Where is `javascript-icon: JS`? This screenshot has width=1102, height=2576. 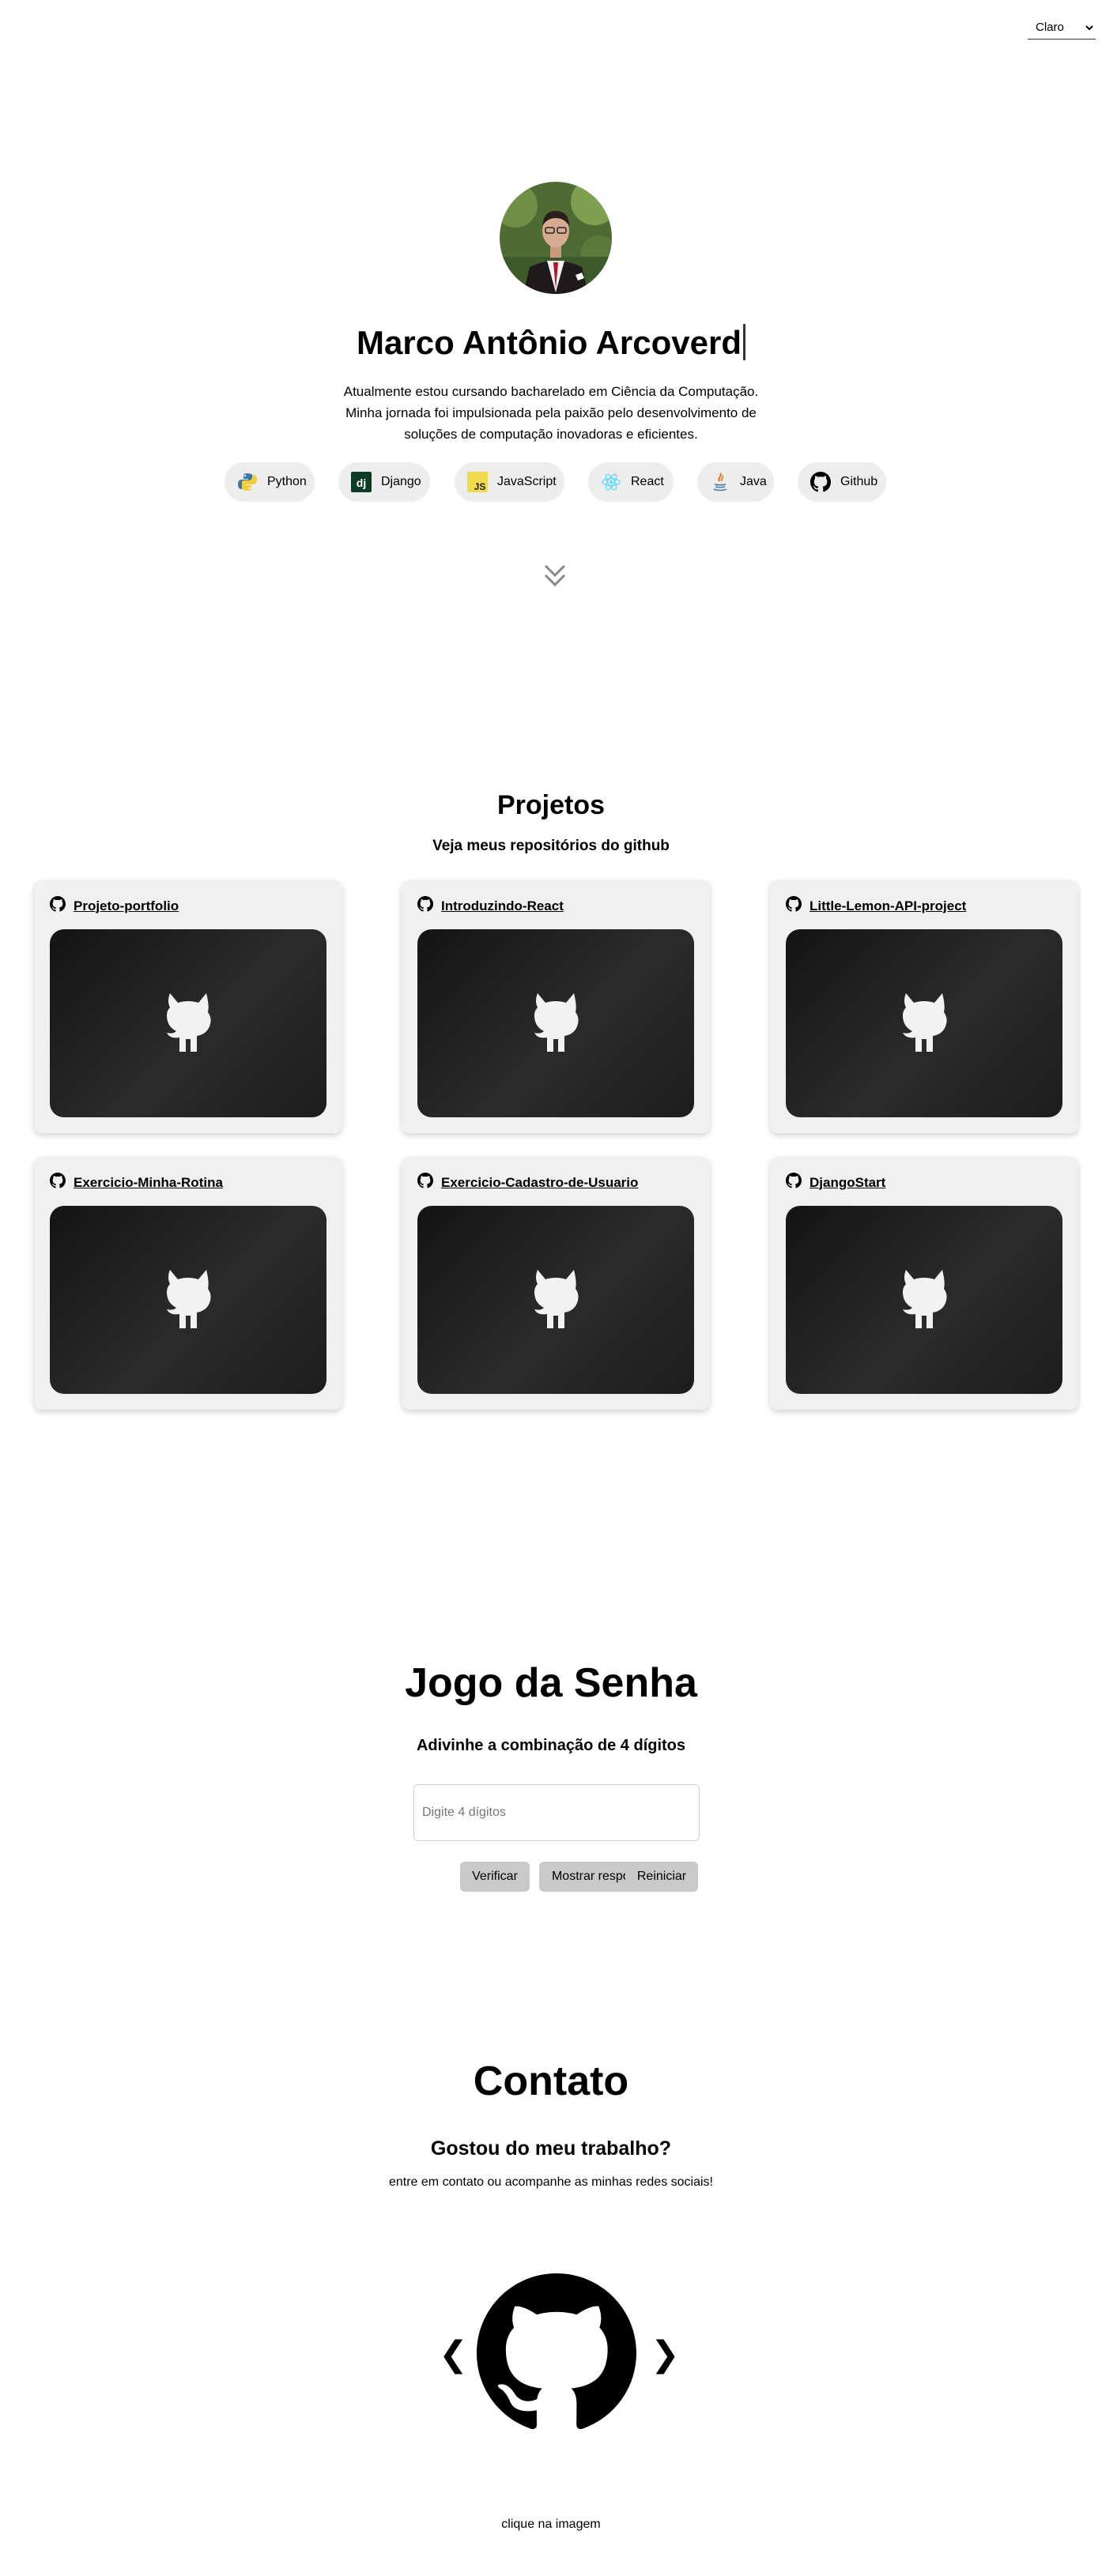 javascript-icon: JS is located at coordinates (477, 482).